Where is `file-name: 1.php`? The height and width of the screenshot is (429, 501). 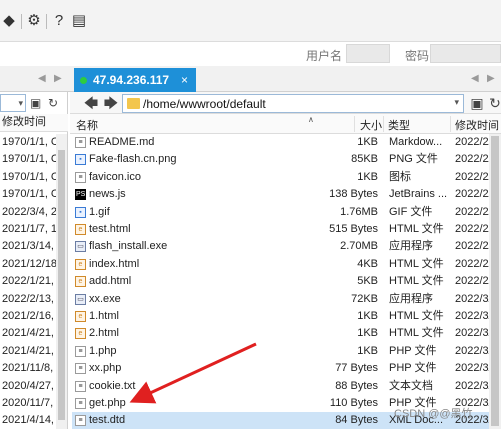
file-name: 1.php is located at coordinates (103, 350).